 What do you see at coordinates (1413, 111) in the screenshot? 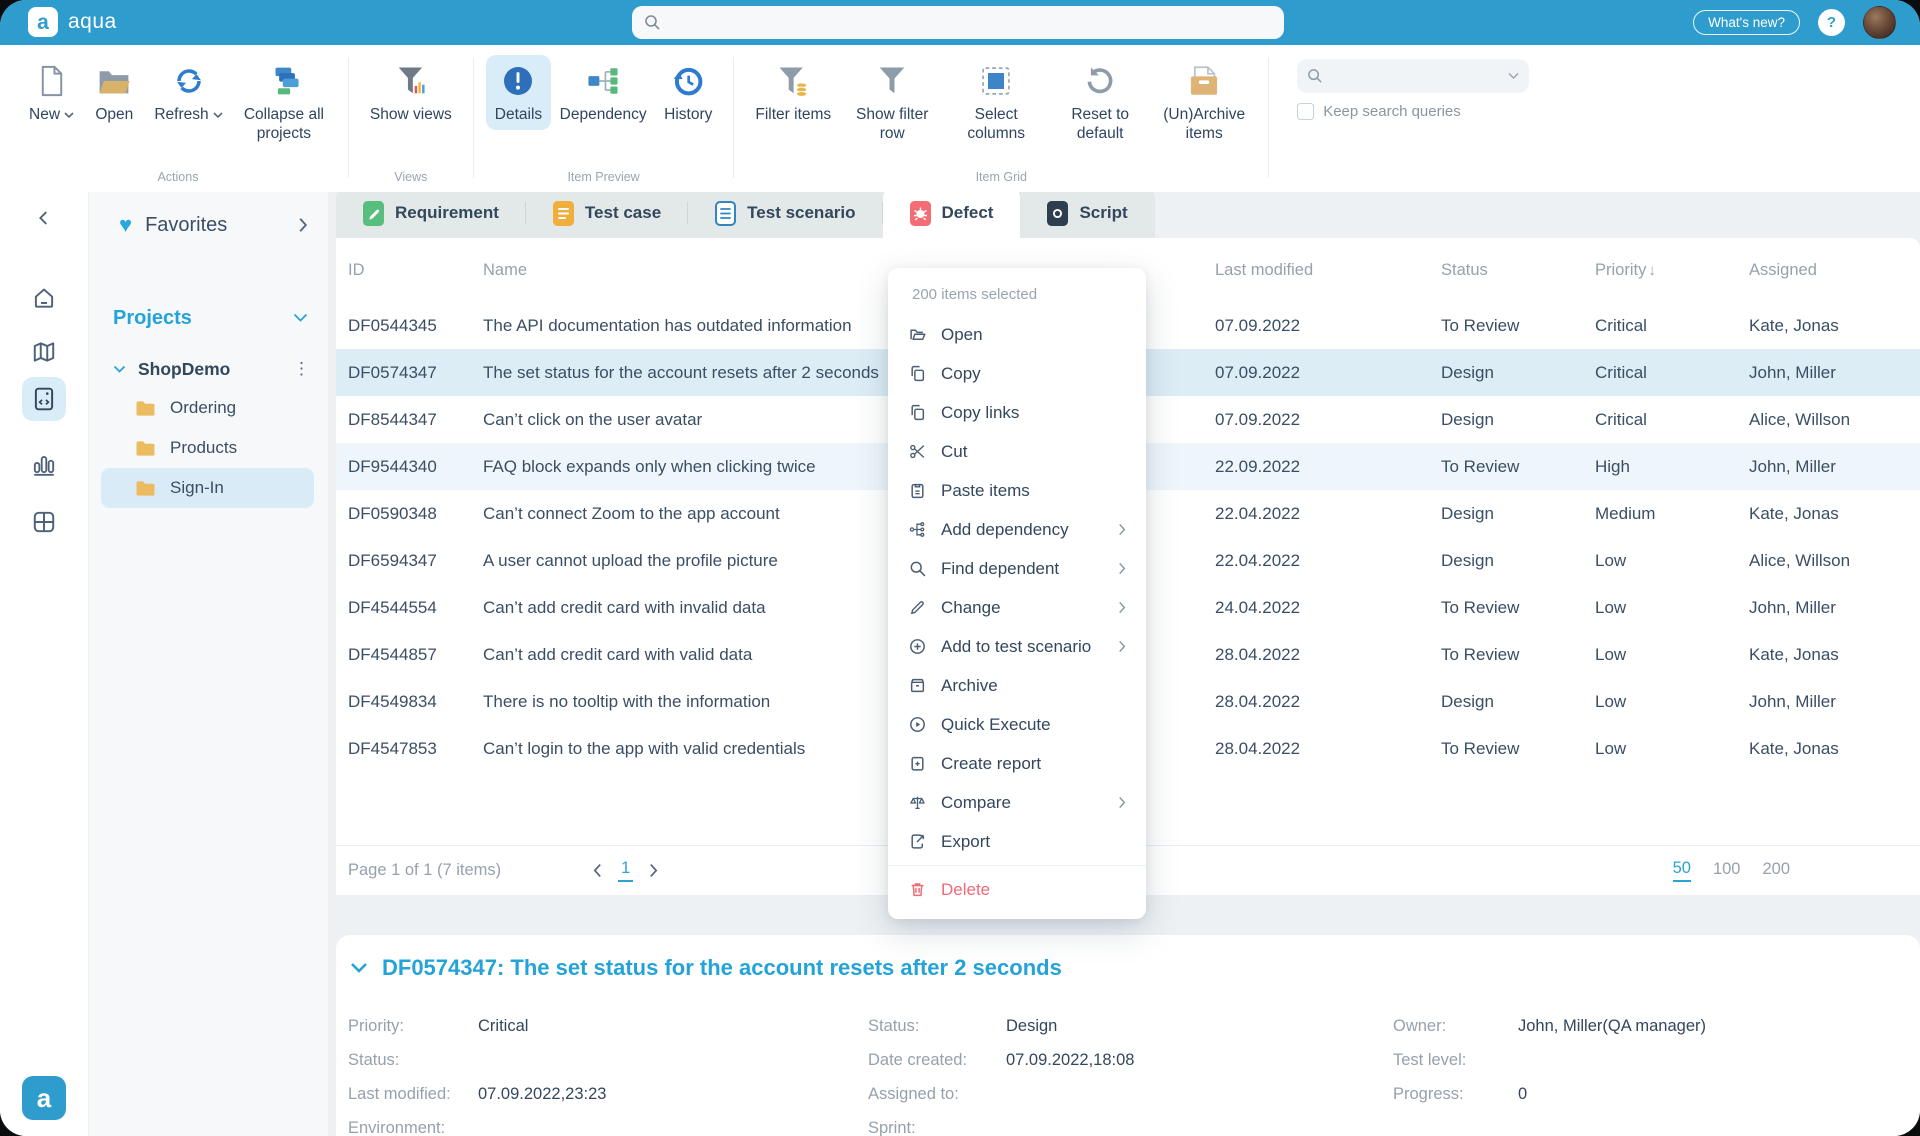
I see `keep-search-queries-checkbox: Keep search queries` at bounding box center [1413, 111].